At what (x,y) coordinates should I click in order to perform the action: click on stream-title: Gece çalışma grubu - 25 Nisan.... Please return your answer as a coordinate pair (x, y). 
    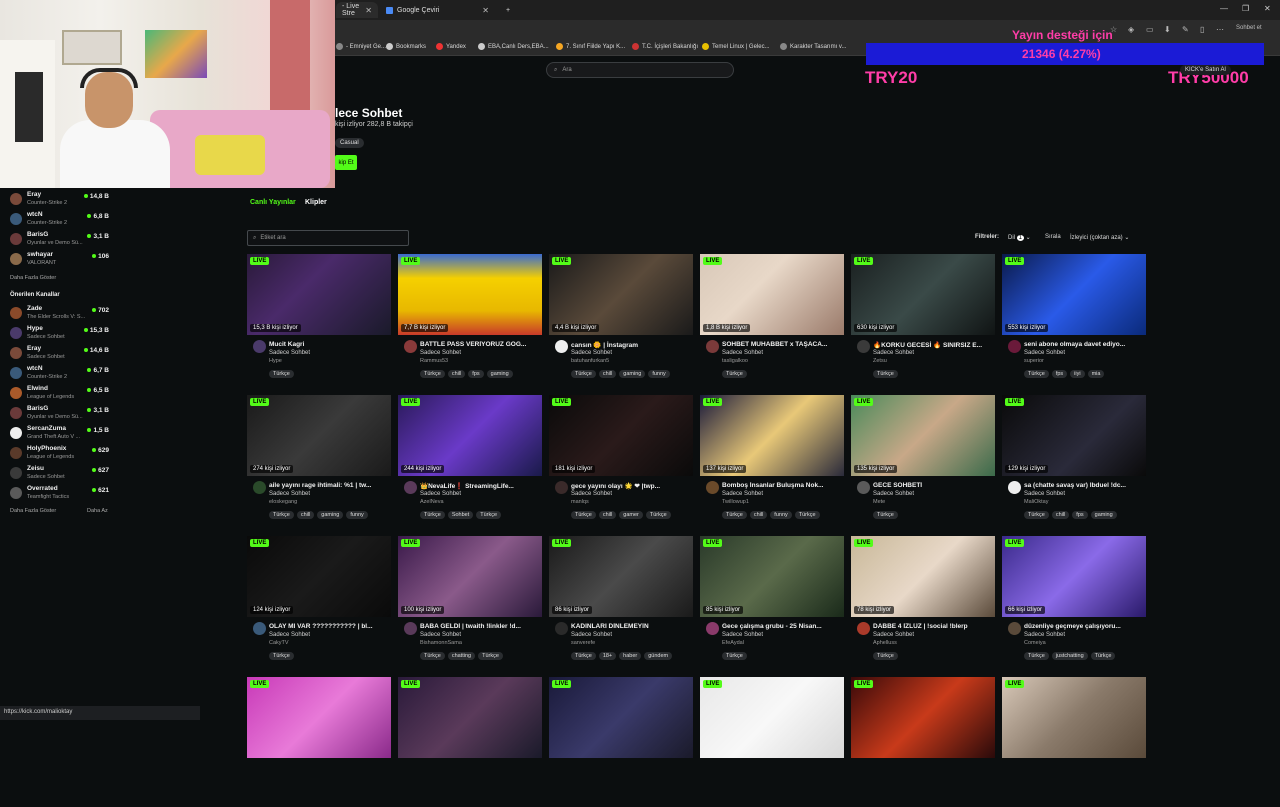
    Looking at the image, I should click on (783, 626).